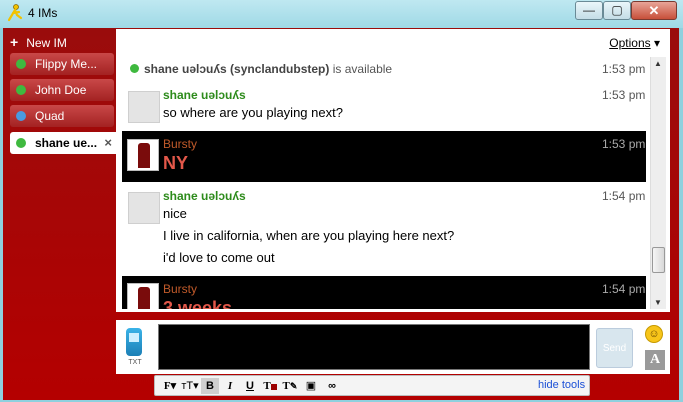  I want to click on sidebar-tab-shane: shane ue... ×, so click(63, 143).